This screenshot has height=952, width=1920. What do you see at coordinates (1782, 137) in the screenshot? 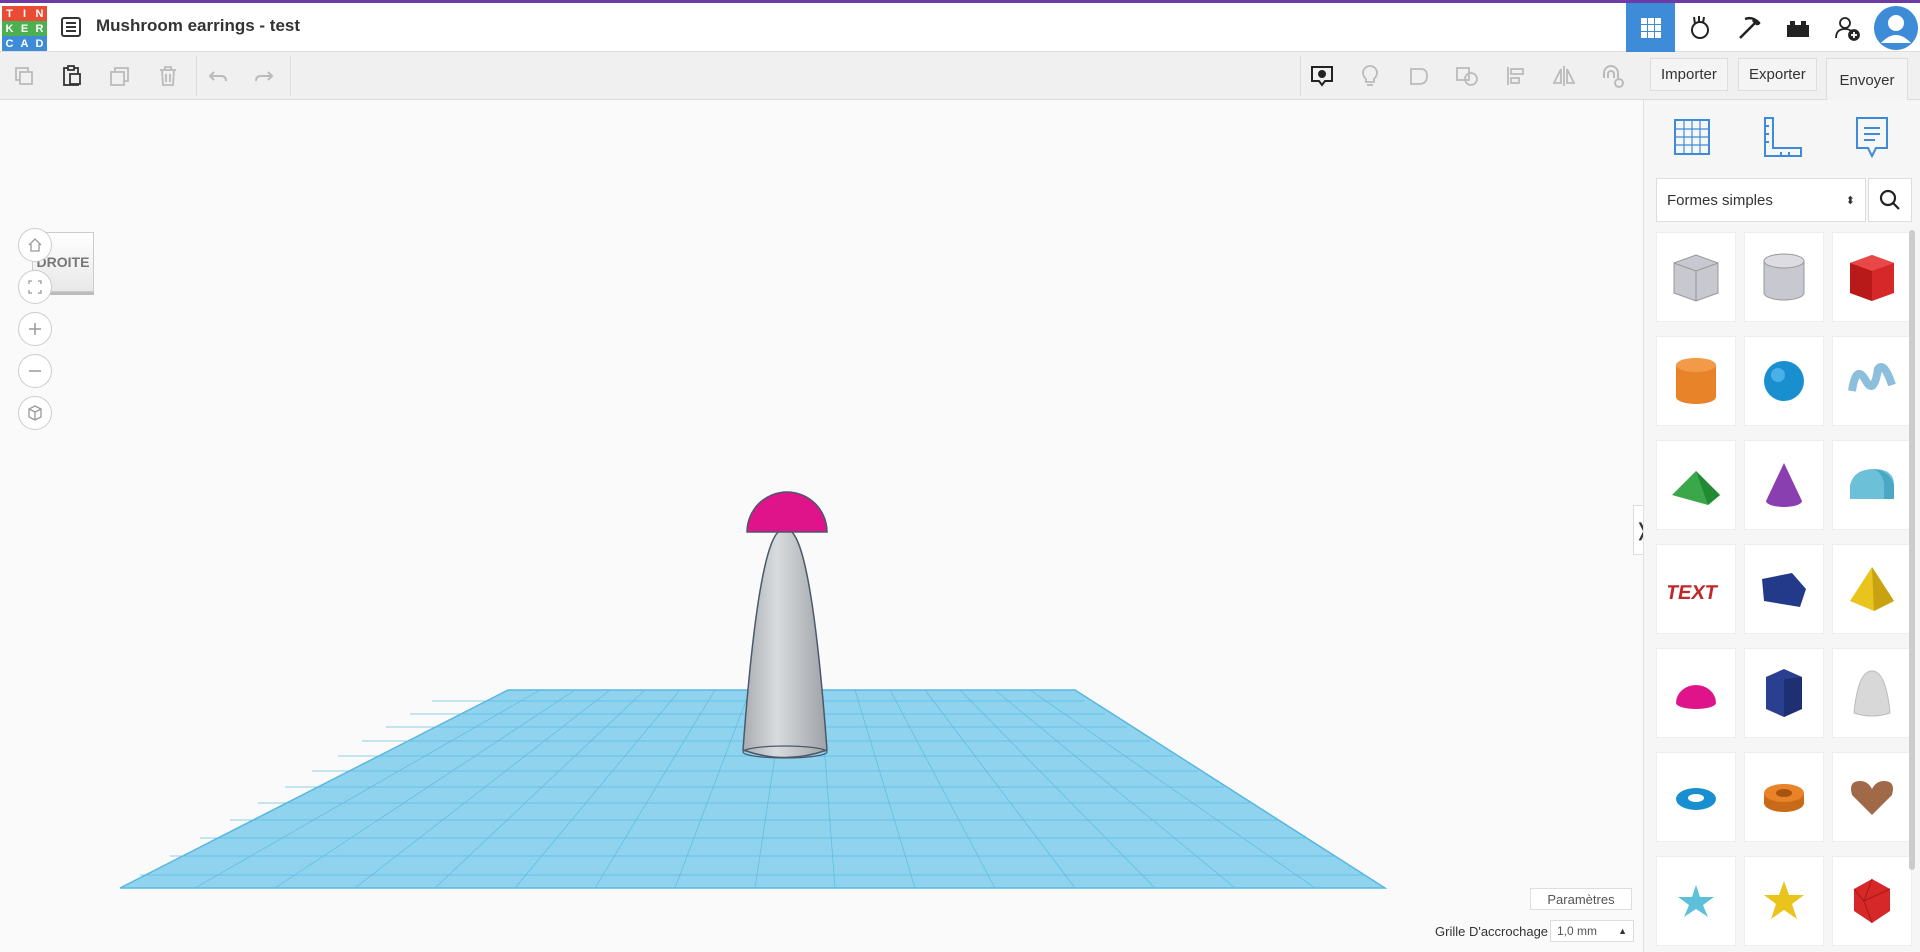
I see `ruler-icon` at bounding box center [1782, 137].